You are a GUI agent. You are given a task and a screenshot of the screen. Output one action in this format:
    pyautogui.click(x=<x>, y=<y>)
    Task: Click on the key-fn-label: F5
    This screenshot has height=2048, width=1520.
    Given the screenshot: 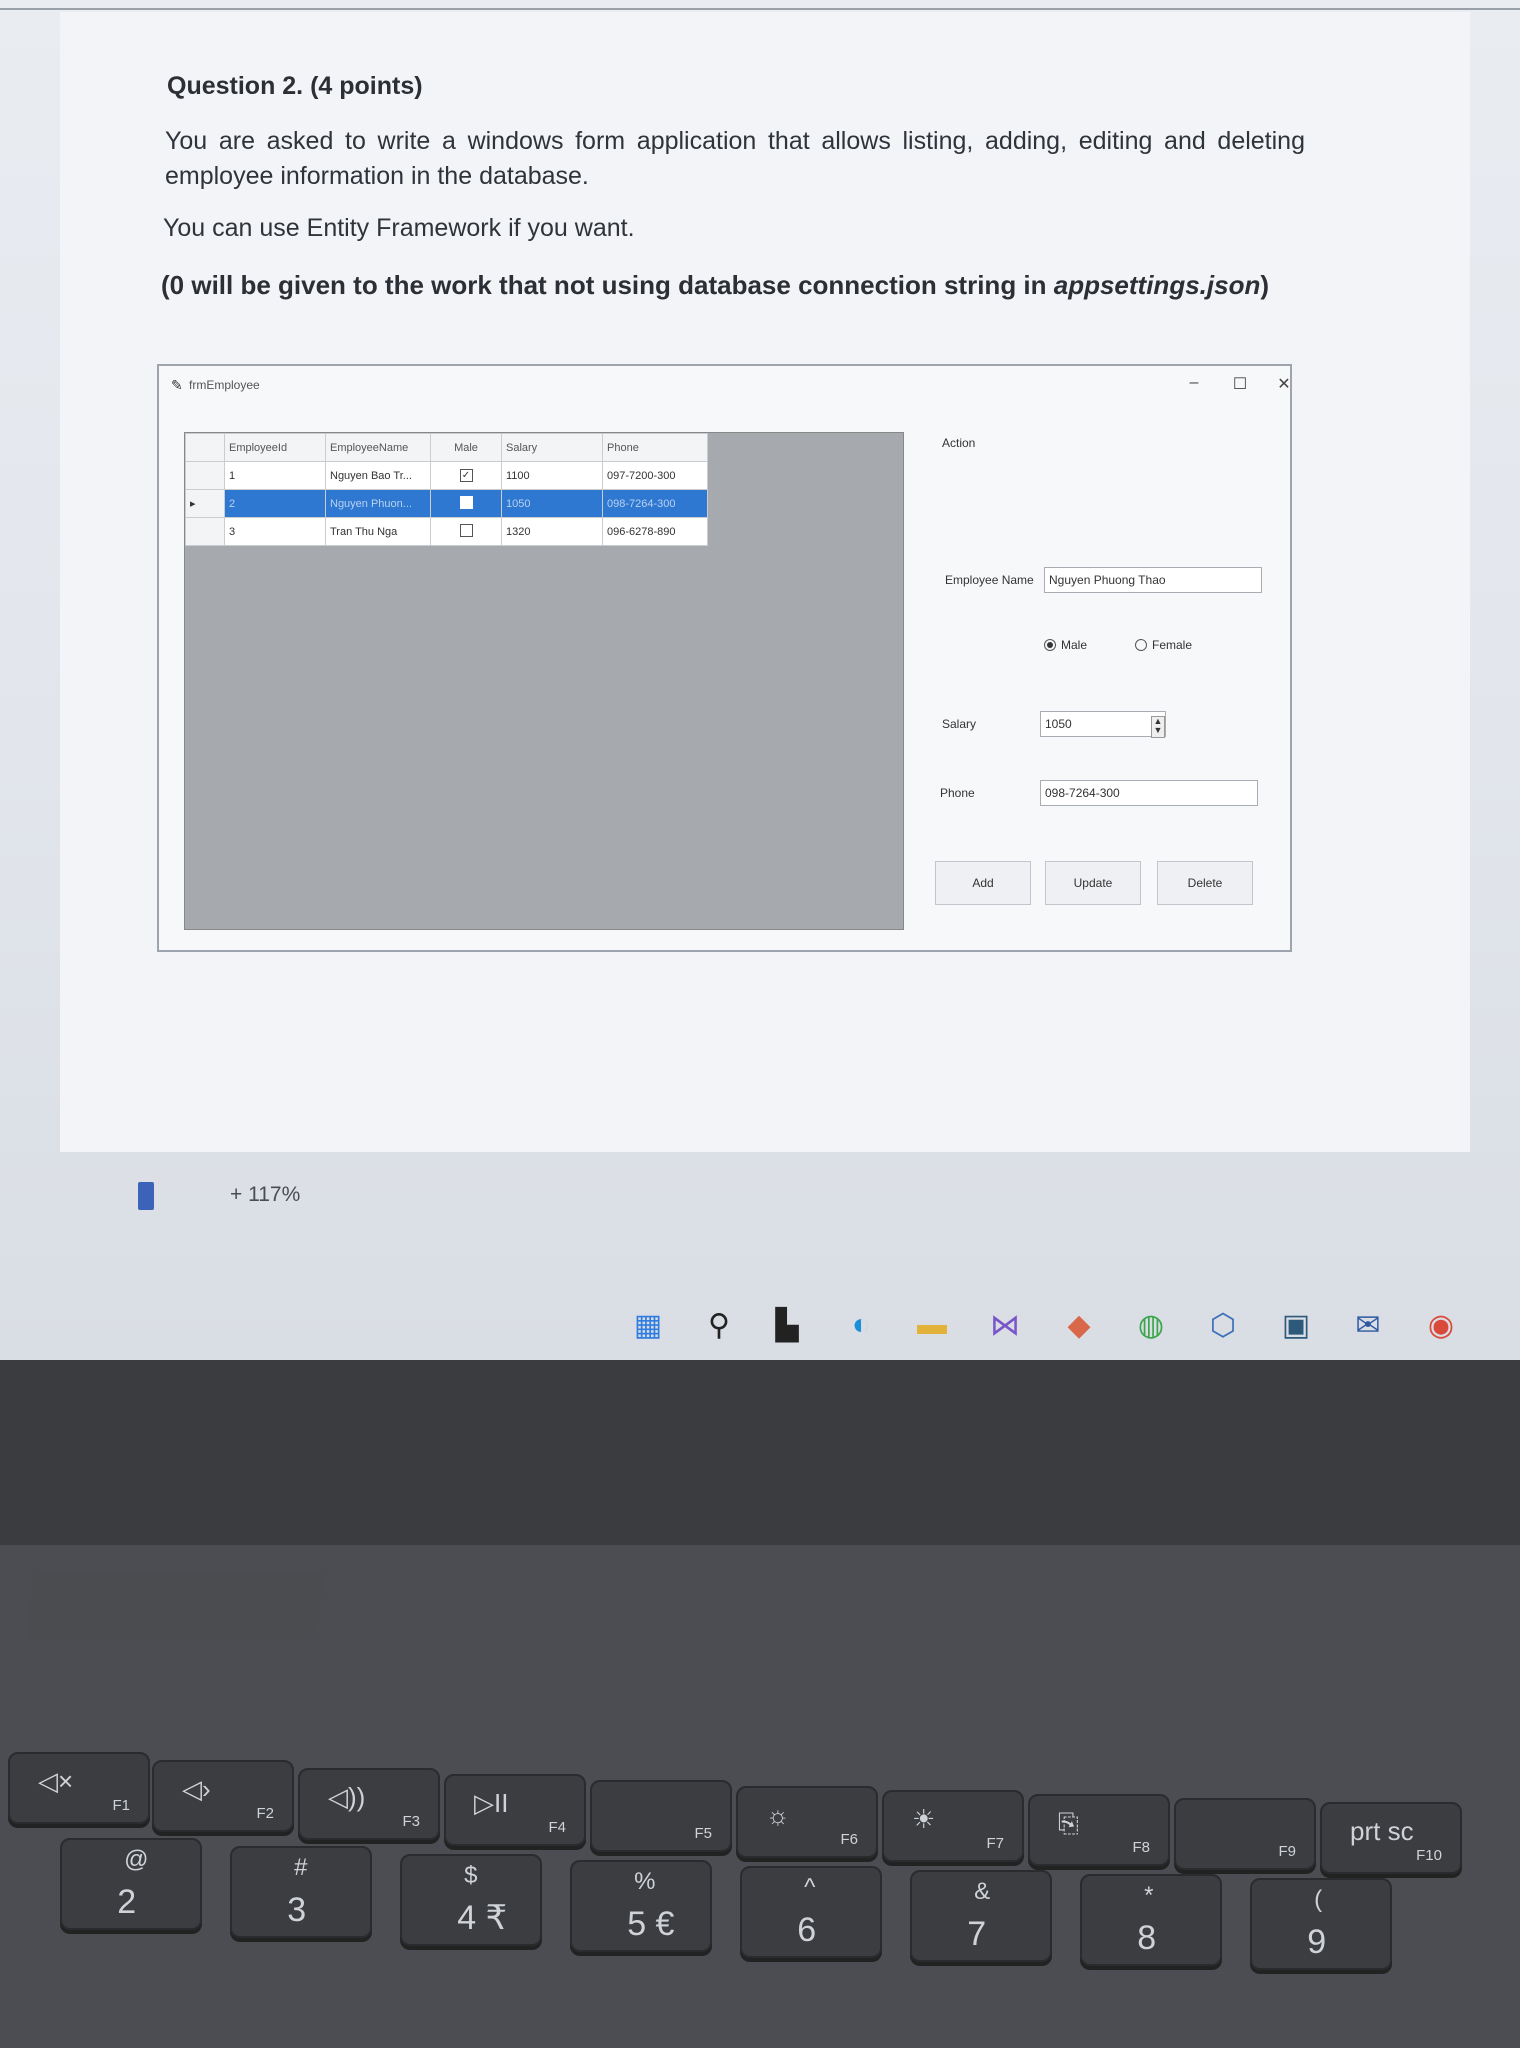 What is the action you would take?
    pyautogui.click(x=703, y=1833)
    